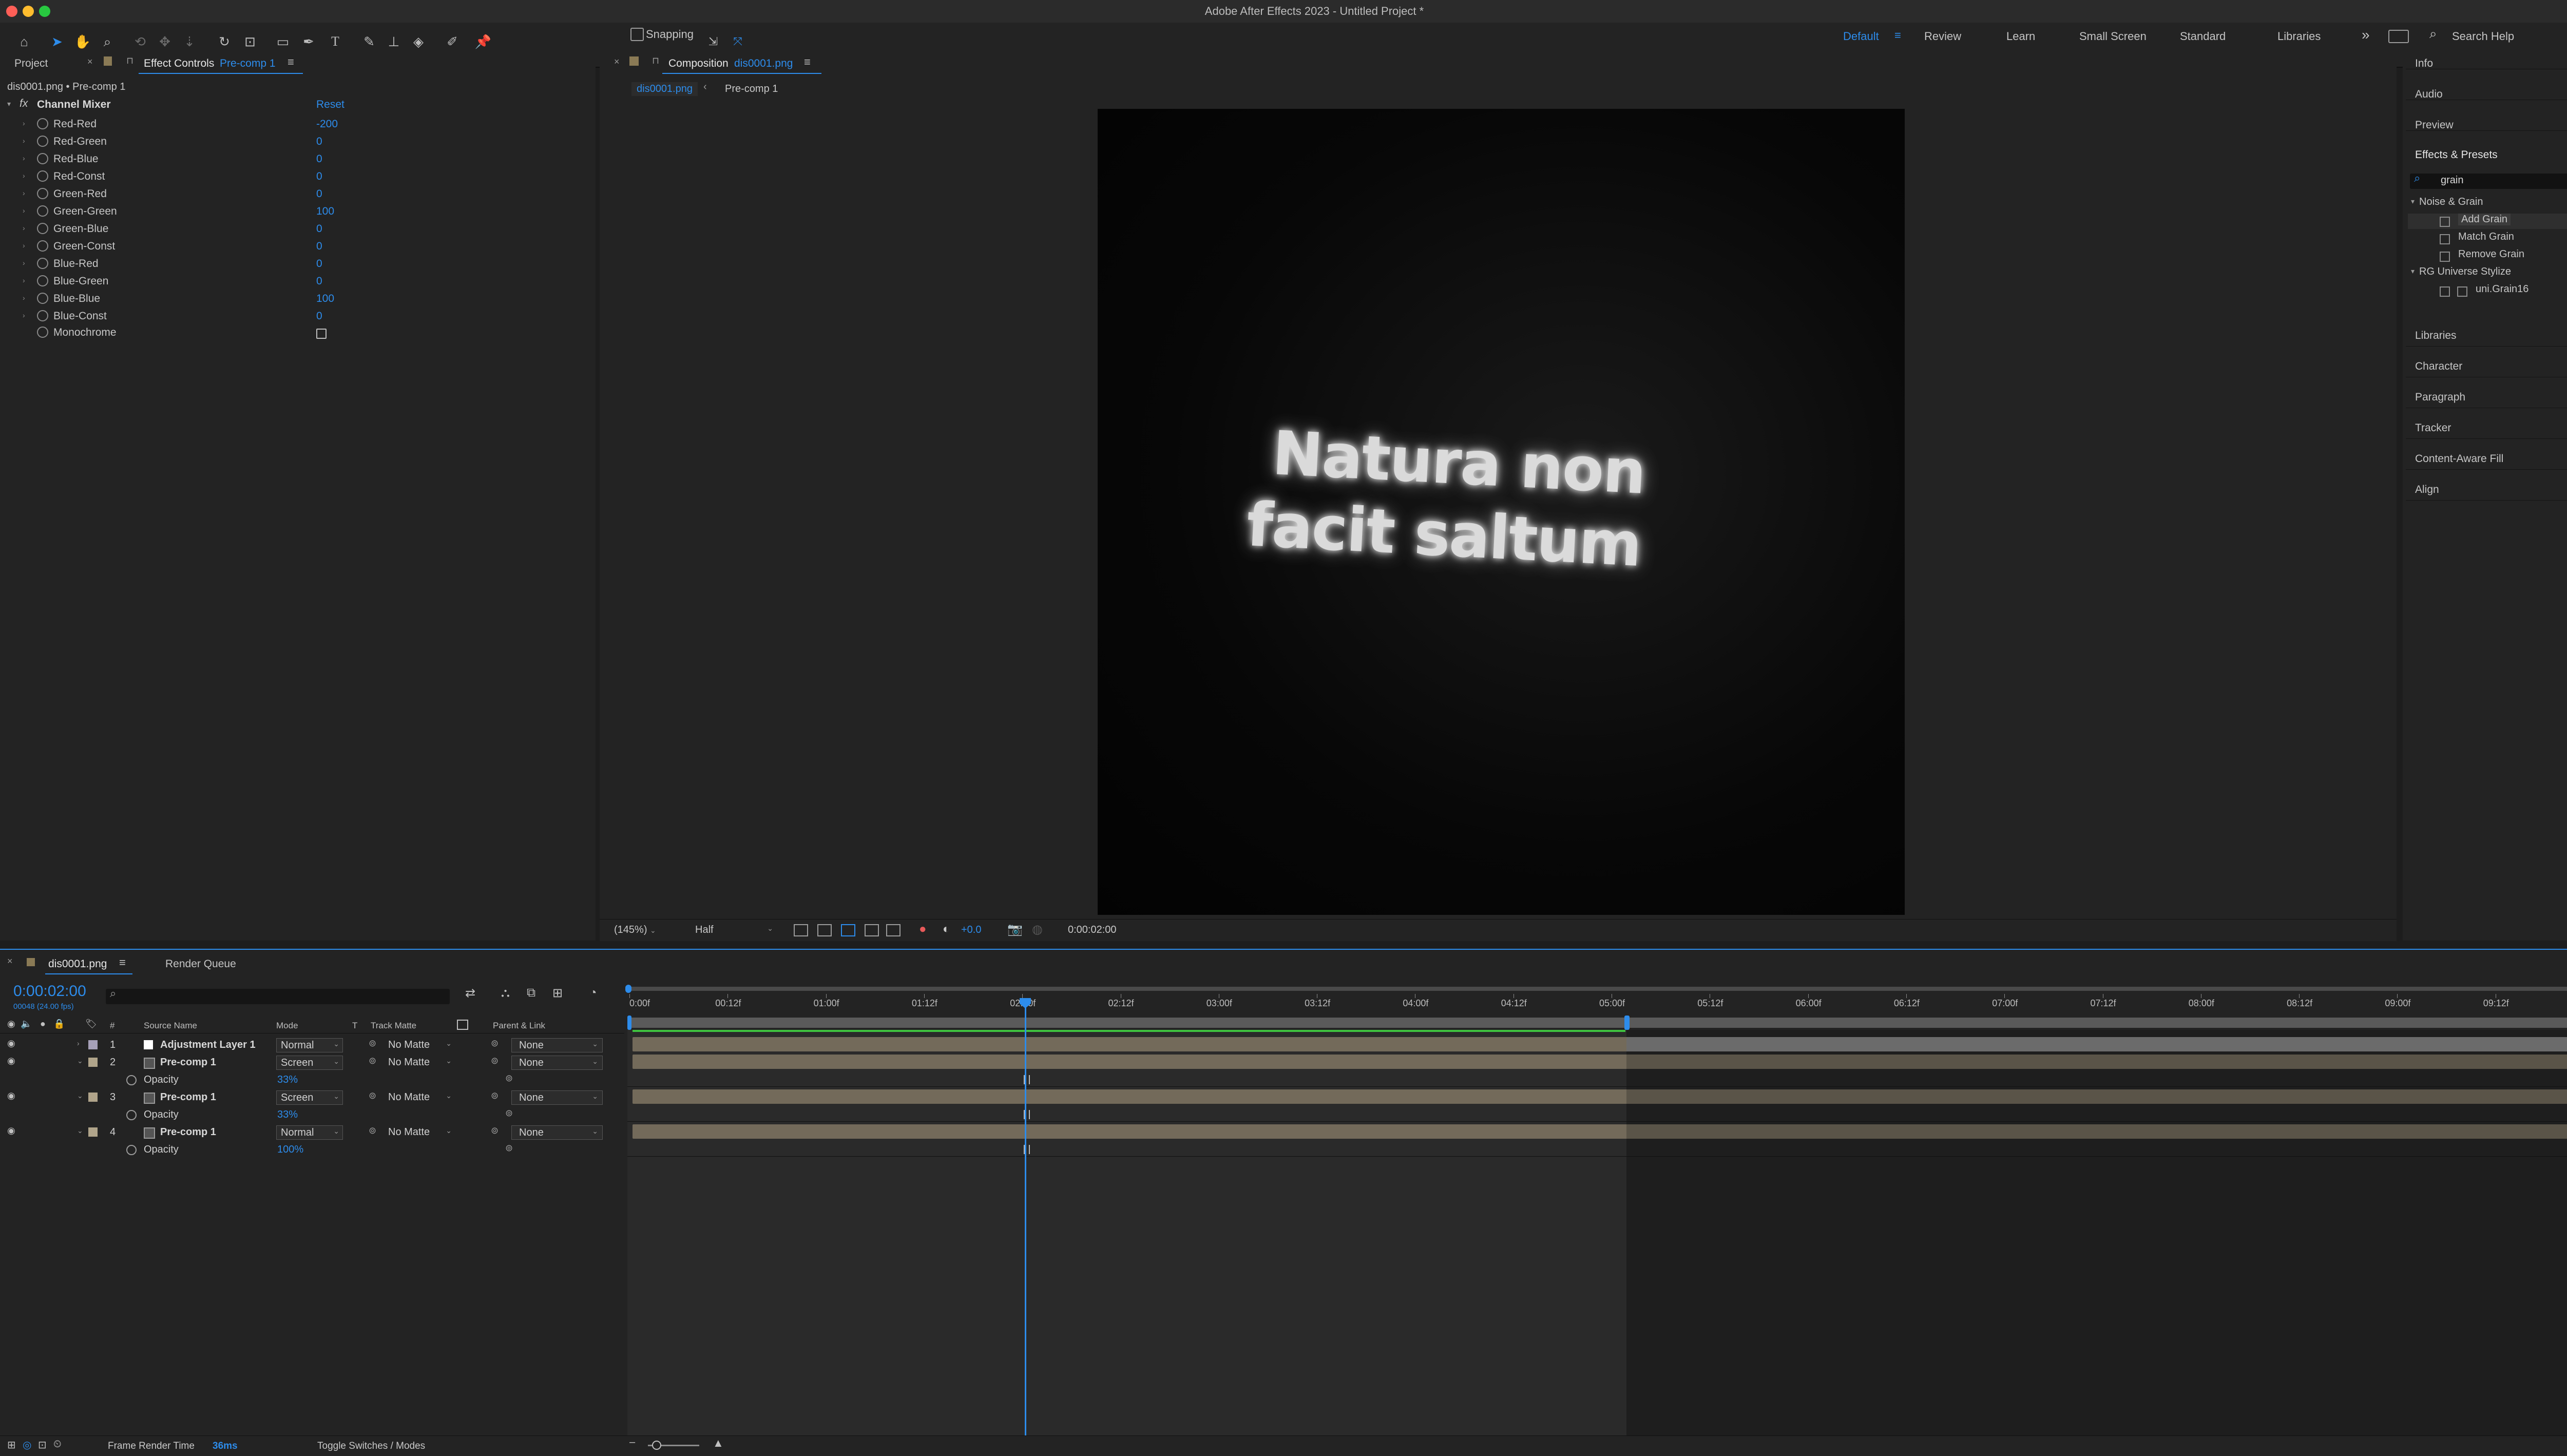 The width and height of the screenshot is (2567, 1456). I want to click on blend-mode-dropdown: Normal ⌄, so click(309, 1045).